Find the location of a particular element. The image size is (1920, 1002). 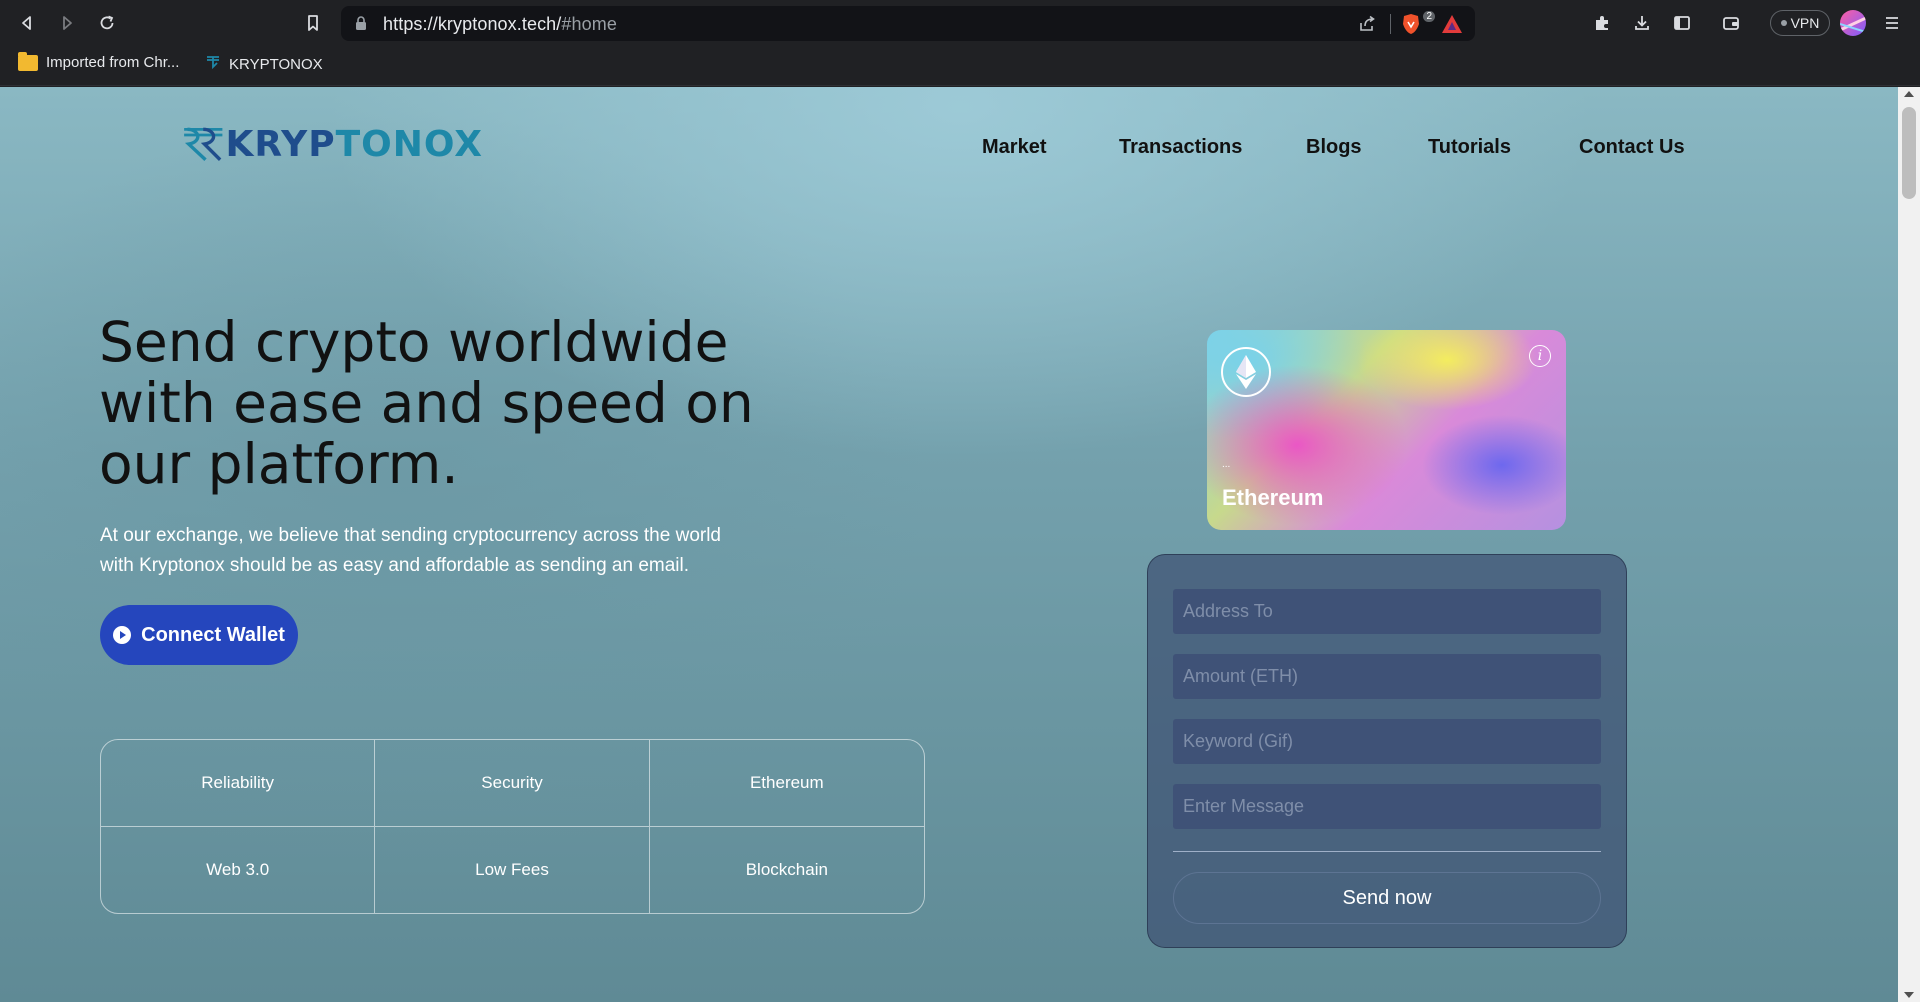

card-currency-name: Ethereum is located at coordinates (1273, 497).